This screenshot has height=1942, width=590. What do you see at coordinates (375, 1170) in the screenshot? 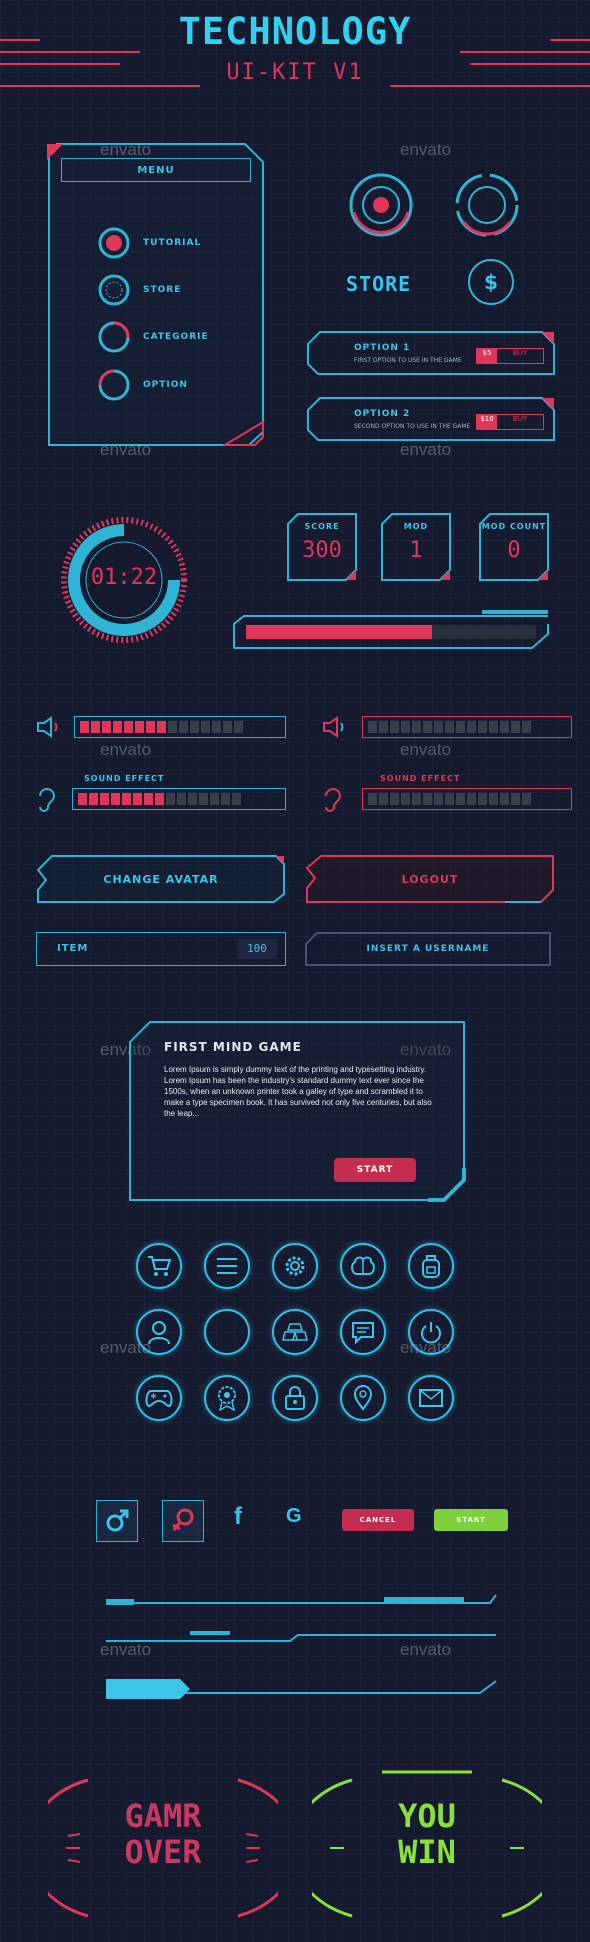
I see `dialog-start-button: START` at bounding box center [375, 1170].